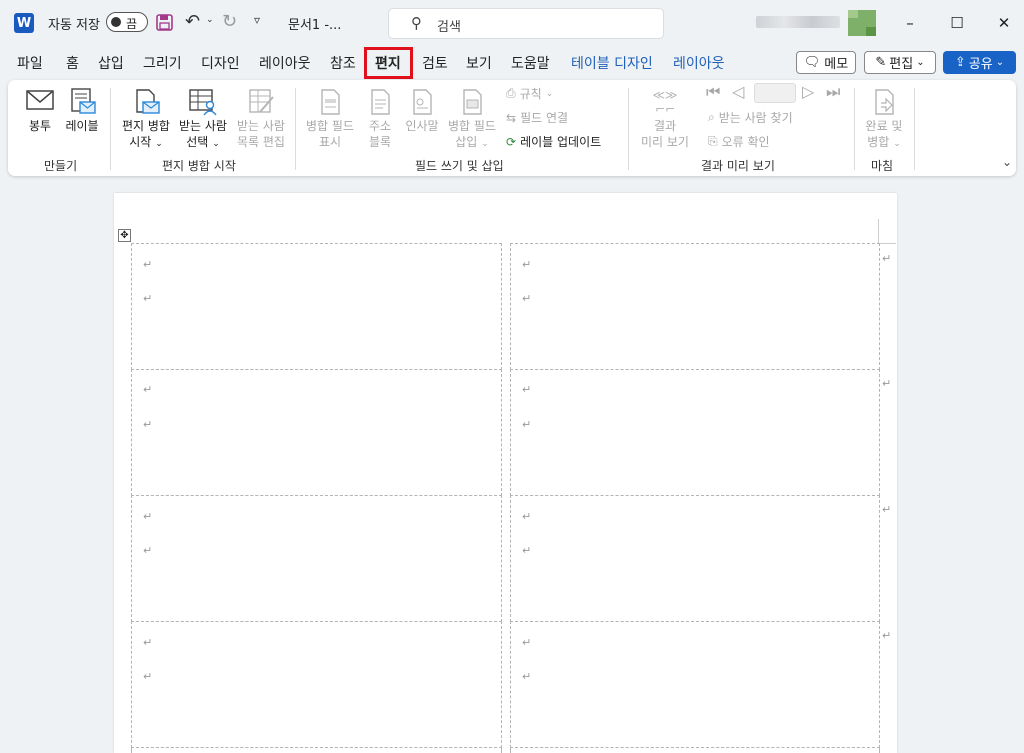 The image size is (1024, 753). I want to click on match-fields-button: ⇆ 필드 연결, so click(537, 117).